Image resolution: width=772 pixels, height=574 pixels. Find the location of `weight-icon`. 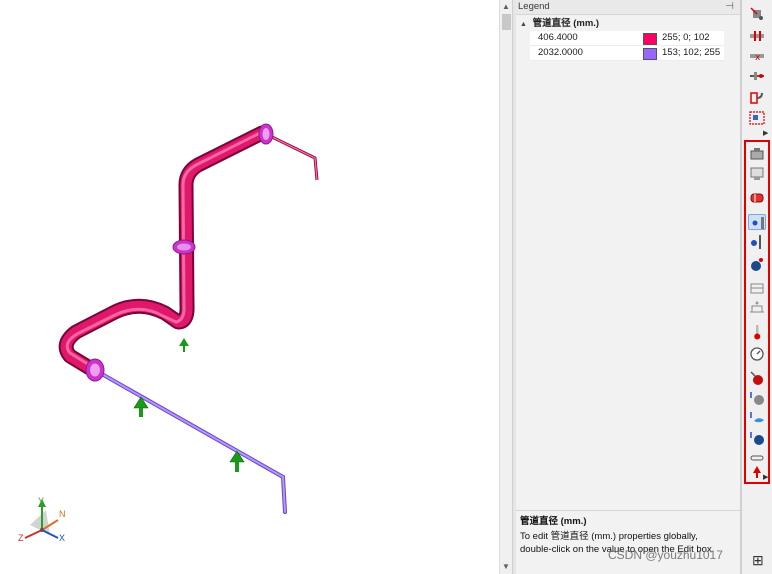

weight-icon is located at coordinates (757, 398).